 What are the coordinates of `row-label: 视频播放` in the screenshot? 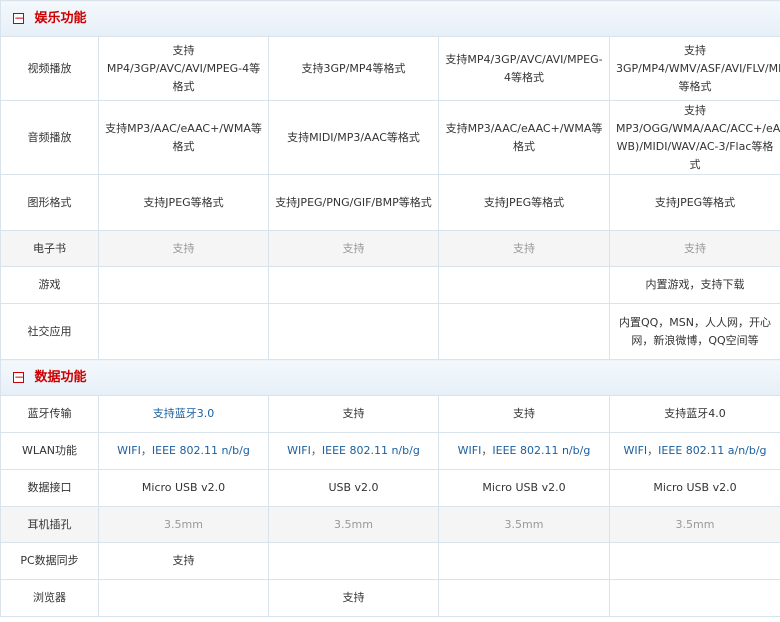 It's located at (49, 68).